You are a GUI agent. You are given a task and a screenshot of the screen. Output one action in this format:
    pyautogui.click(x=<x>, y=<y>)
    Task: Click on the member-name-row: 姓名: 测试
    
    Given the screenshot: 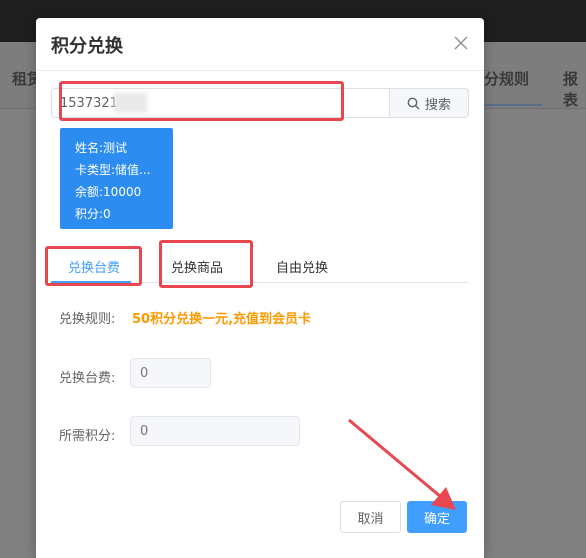 What is the action you would take?
    pyautogui.click(x=124, y=148)
    